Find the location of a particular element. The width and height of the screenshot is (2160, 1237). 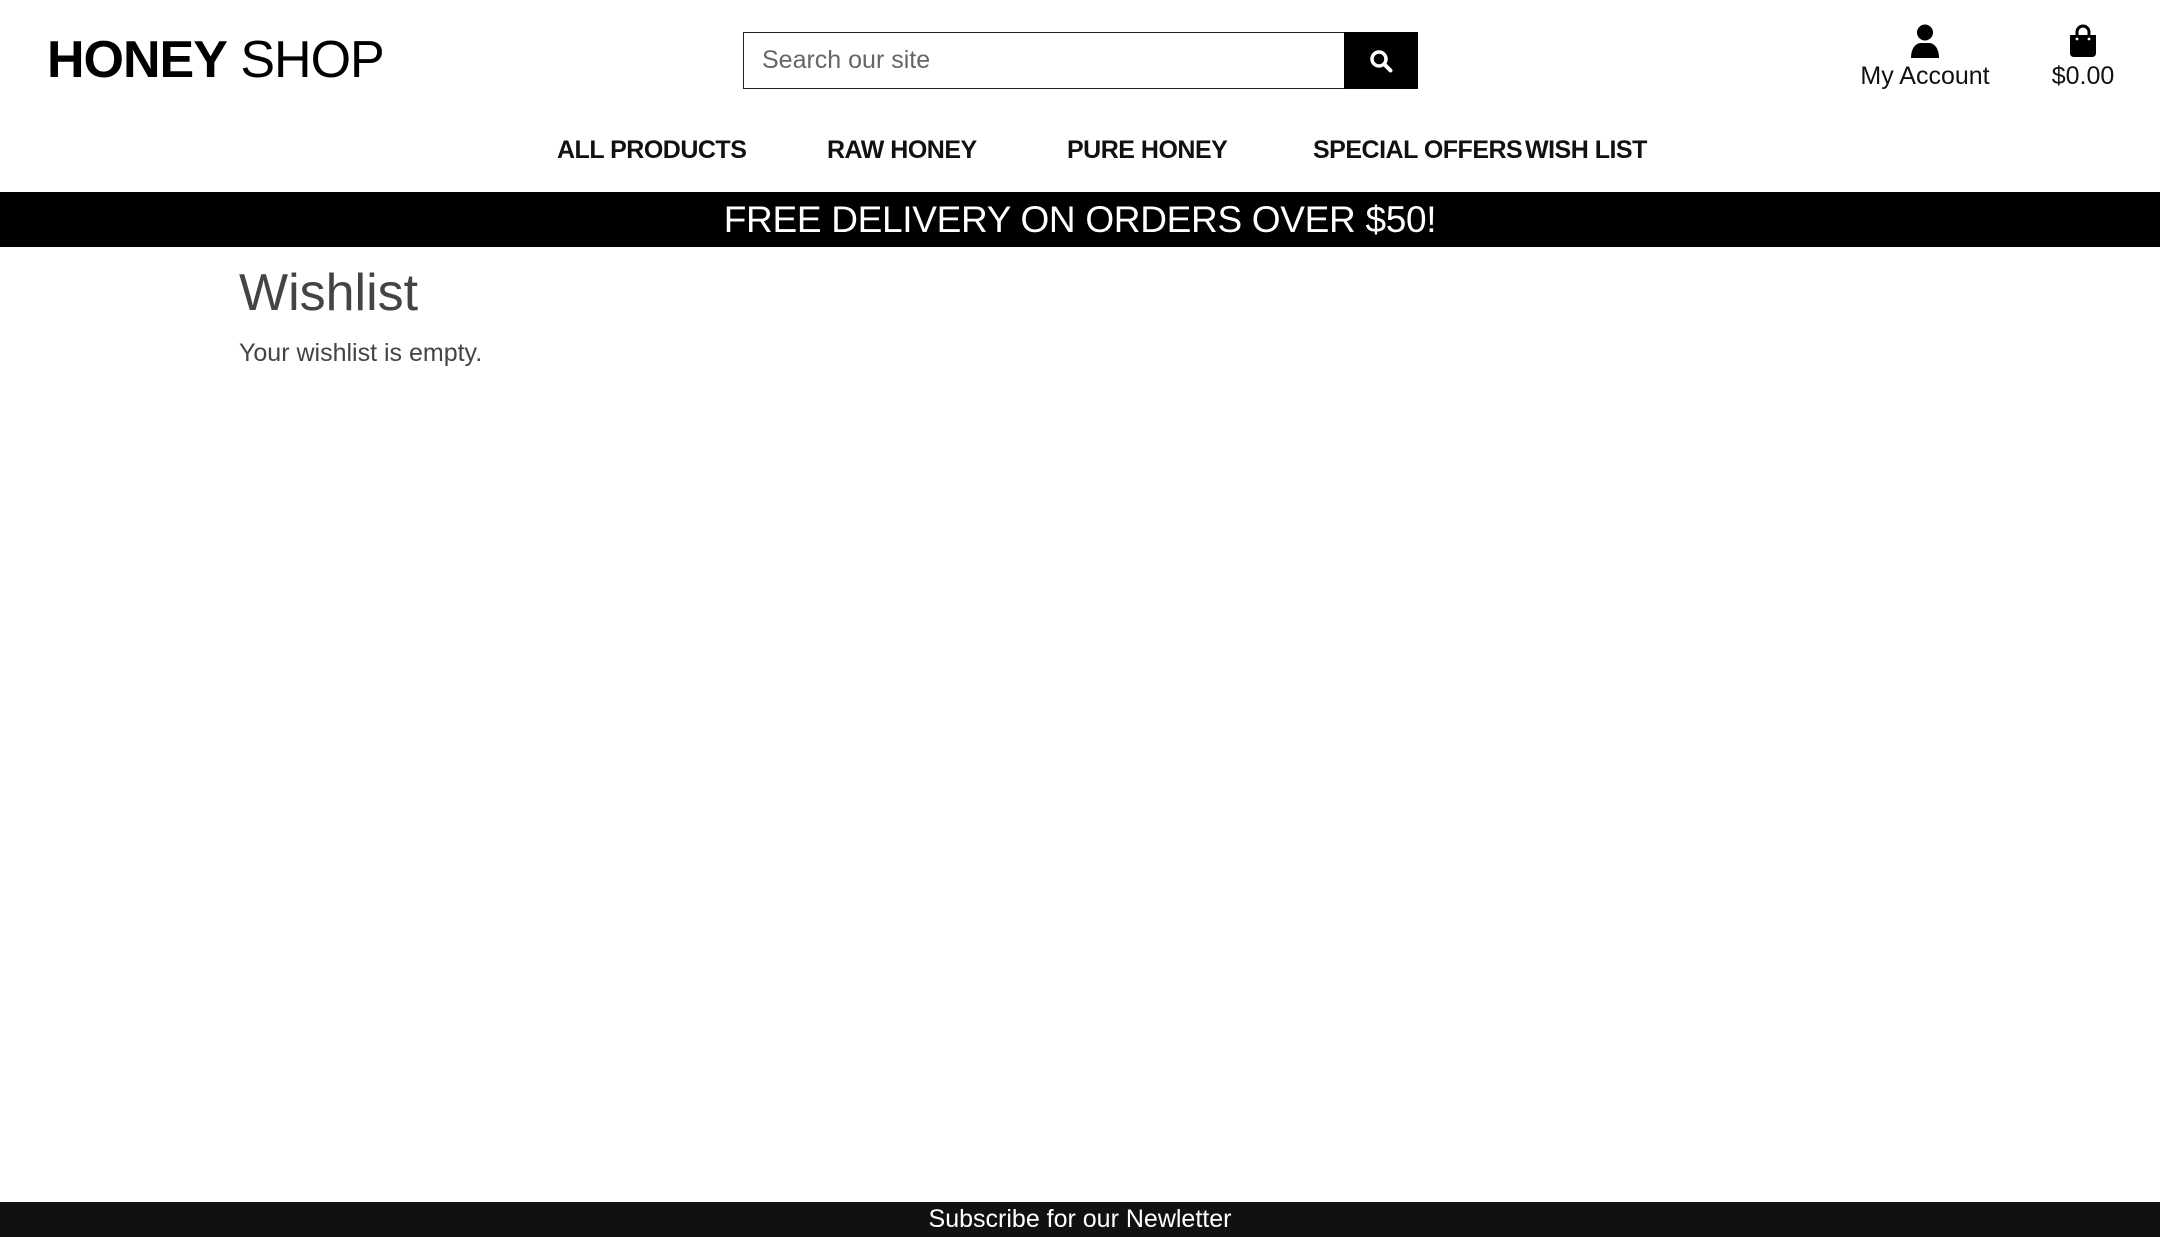

my-account-link: My Account is located at coordinates (1925, 57).